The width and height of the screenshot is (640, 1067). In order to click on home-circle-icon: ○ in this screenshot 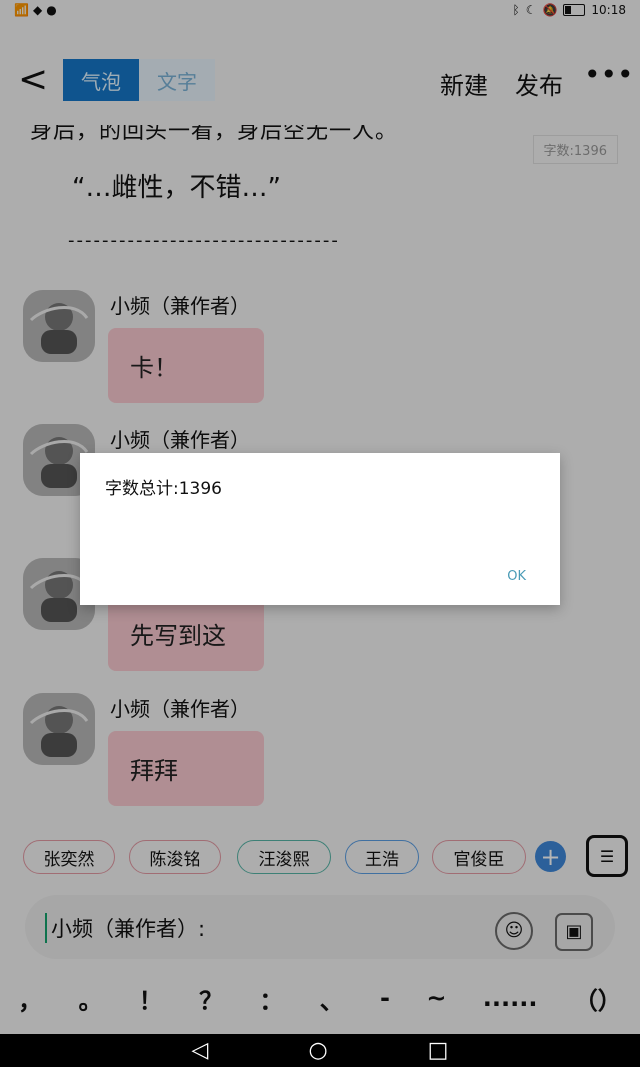, I will do `click(317, 1050)`.